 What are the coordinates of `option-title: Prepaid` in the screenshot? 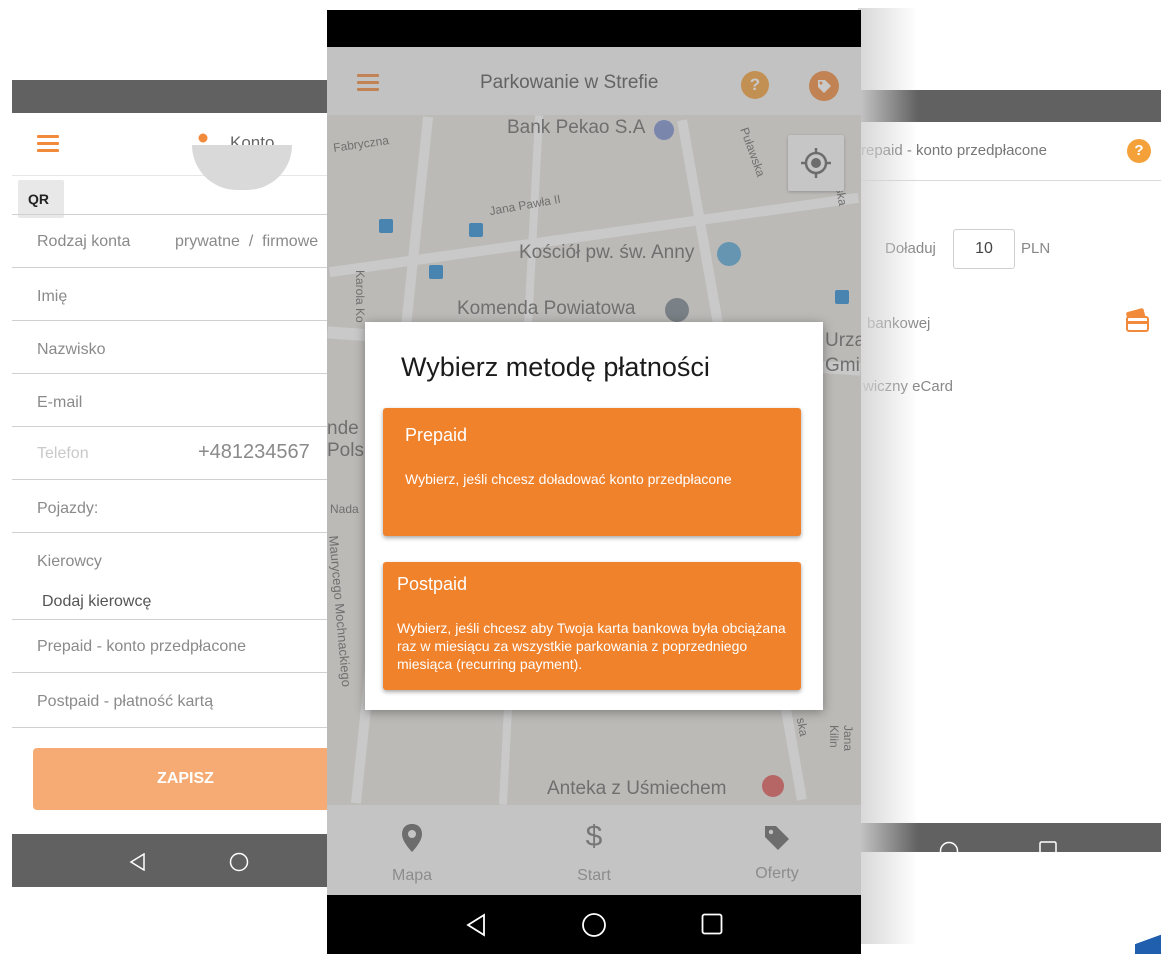 It's located at (436, 435).